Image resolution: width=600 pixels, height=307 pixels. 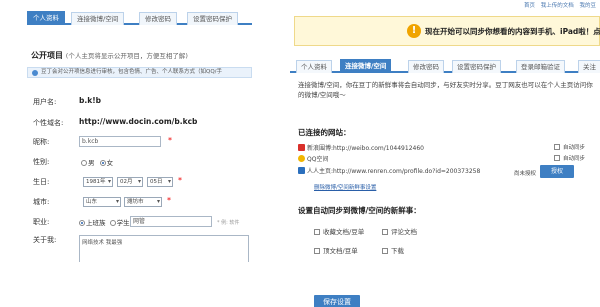 I want to click on link-home: 首页, so click(x=529, y=6).